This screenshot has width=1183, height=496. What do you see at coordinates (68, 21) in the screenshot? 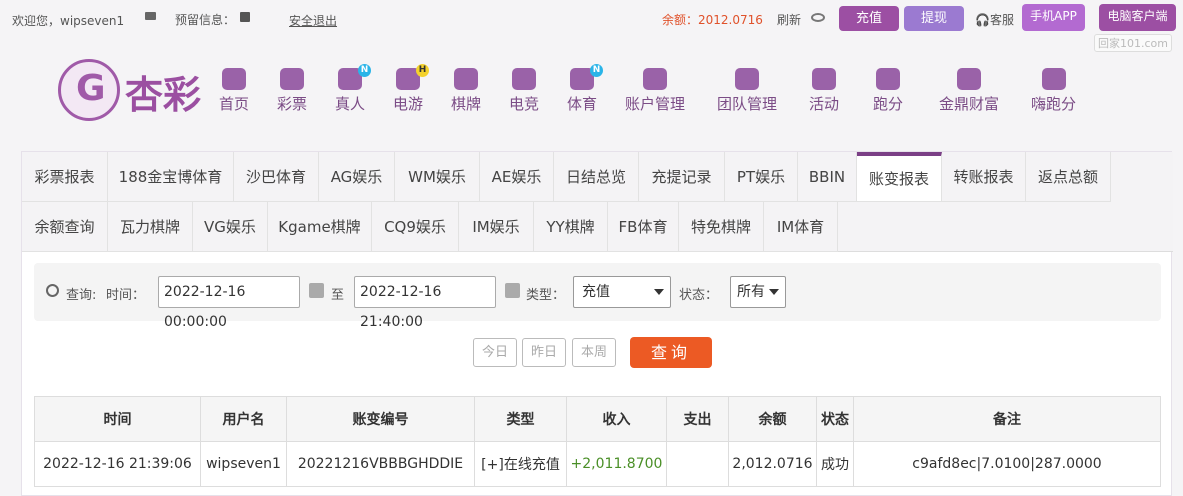
I see `welcome-text: 欢迎您，wipseven1` at bounding box center [68, 21].